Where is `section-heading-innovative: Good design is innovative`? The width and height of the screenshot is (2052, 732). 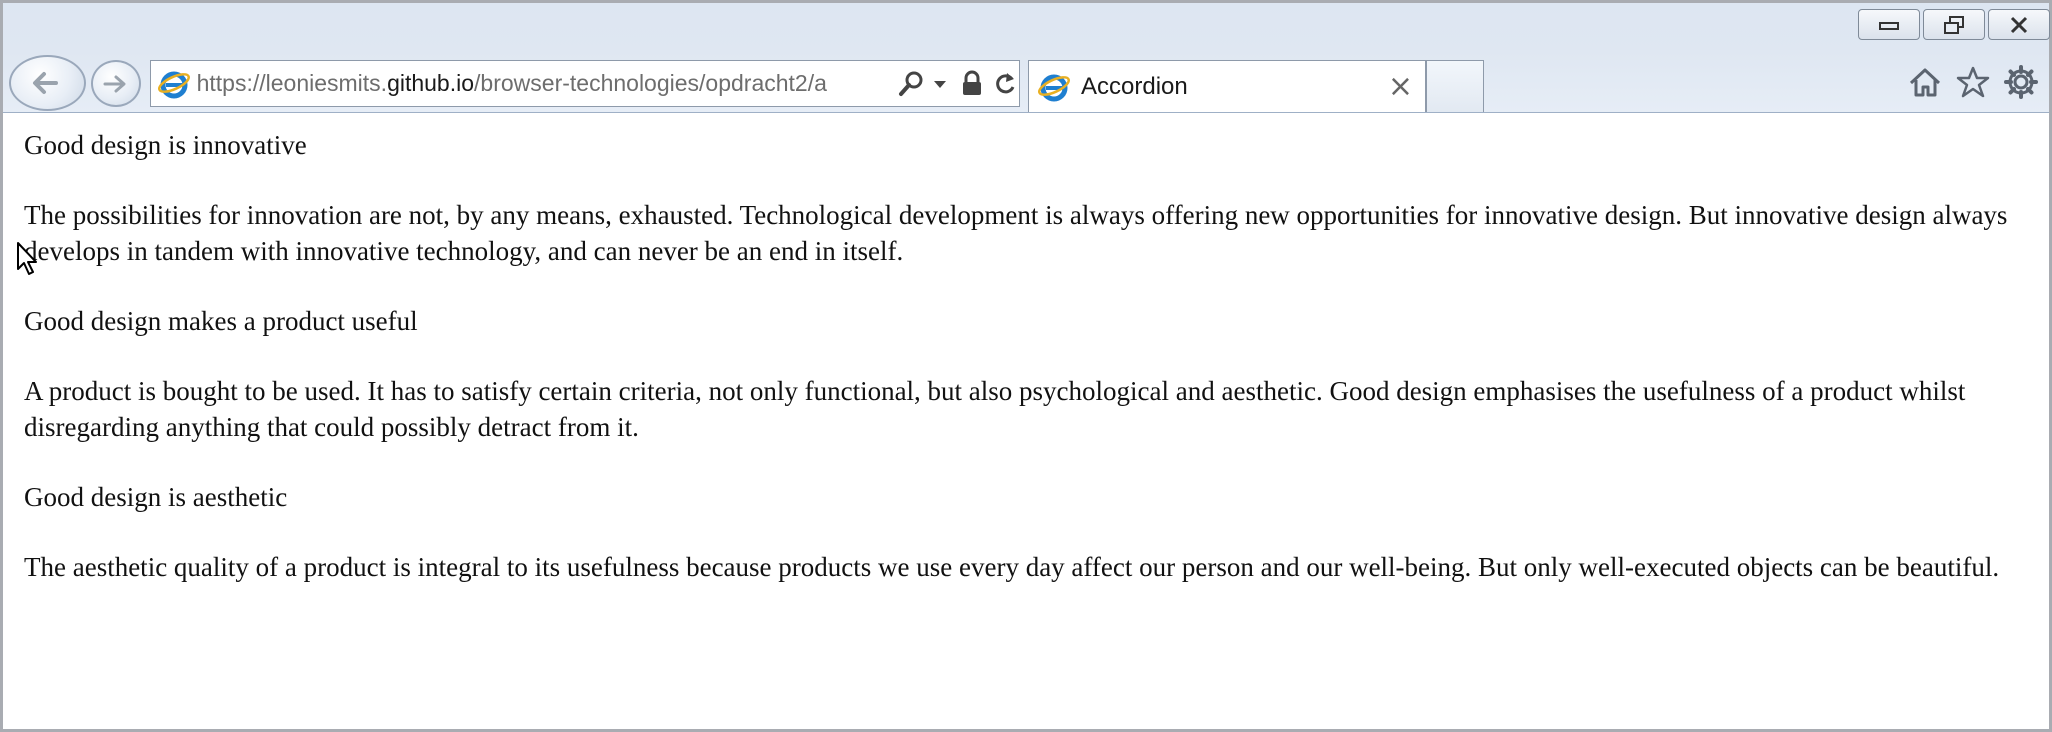 section-heading-innovative: Good design is innovative is located at coordinates (1019, 145).